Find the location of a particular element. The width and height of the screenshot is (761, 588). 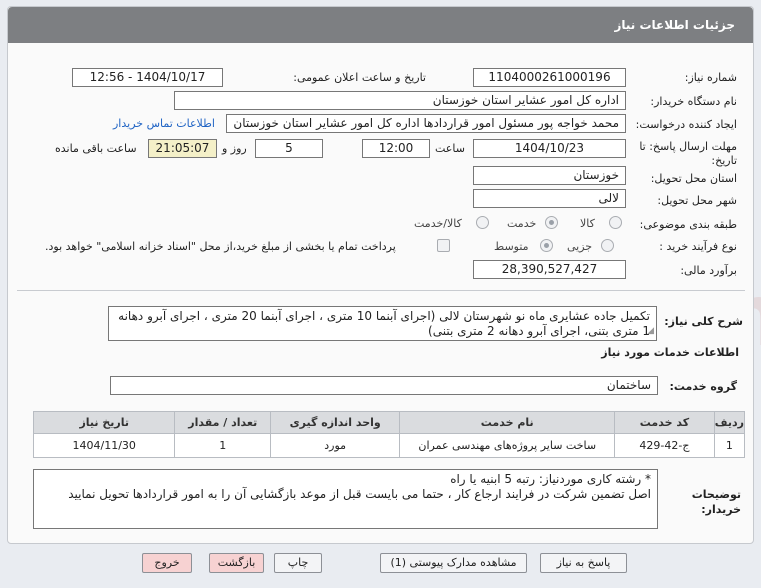

cell-unit: مورد is located at coordinates (335, 445).